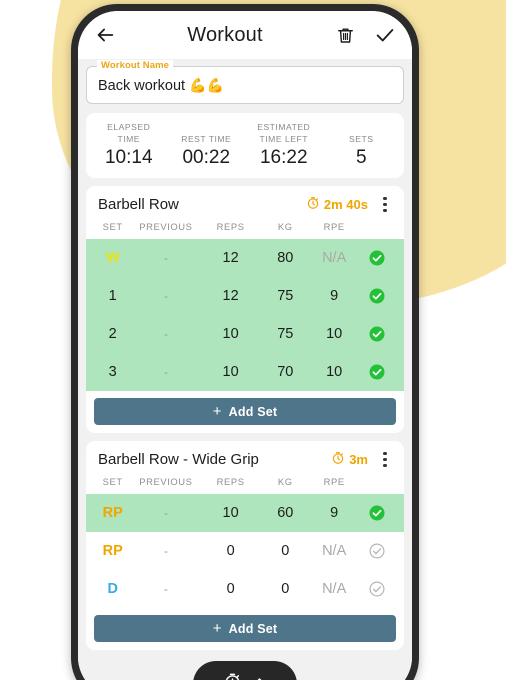 Image resolution: width=506 pixels, height=680 pixels. I want to click on table-row: 1 - 12 75 9, so click(245, 296).